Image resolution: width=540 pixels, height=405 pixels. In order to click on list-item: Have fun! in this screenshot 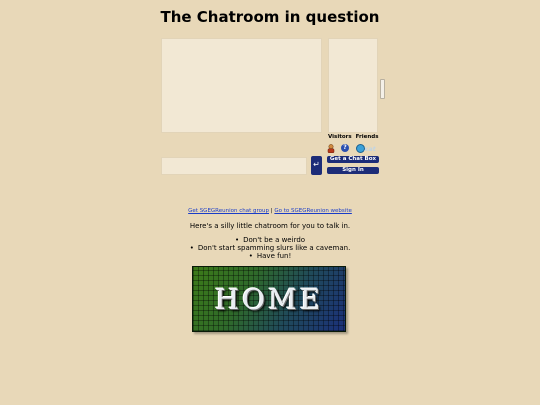, I will do `click(270, 256)`.